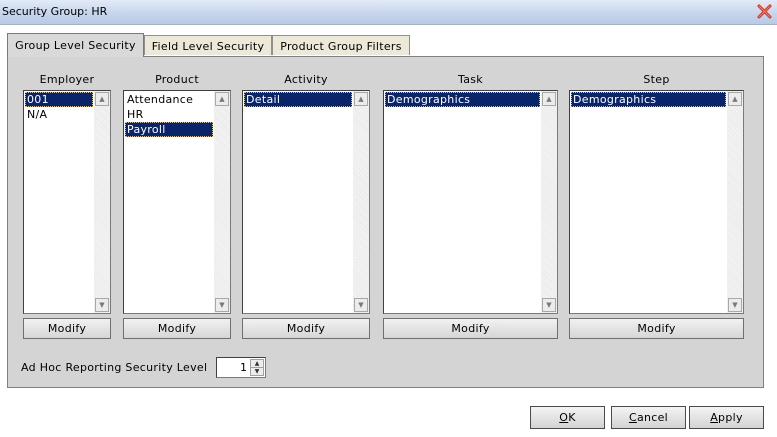  Describe the element at coordinates (67, 202) in the screenshot. I see `employer-listbox: 001 N/A ▲ ▼` at that location.